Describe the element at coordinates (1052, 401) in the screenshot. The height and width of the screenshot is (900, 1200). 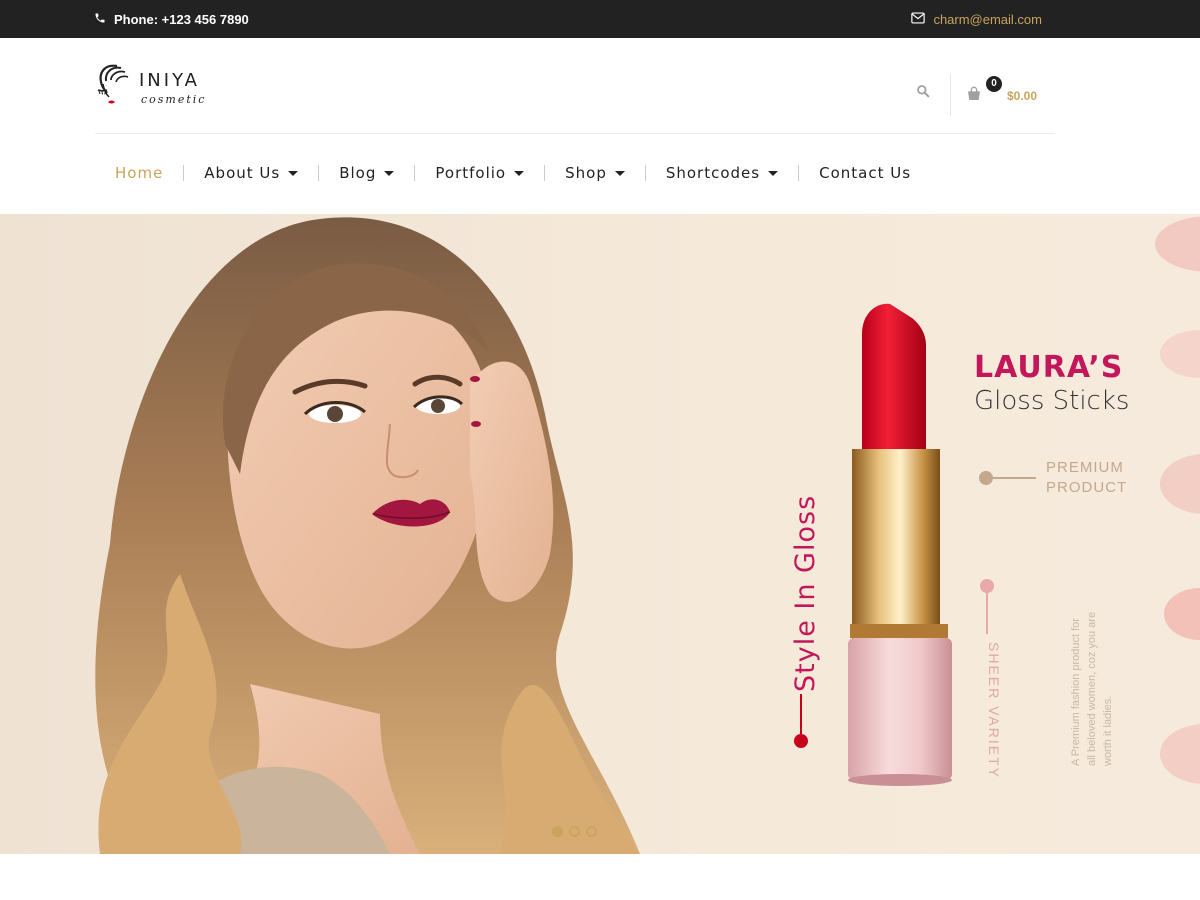
I see `hero-title-product: Gloss Sticks` at that location.